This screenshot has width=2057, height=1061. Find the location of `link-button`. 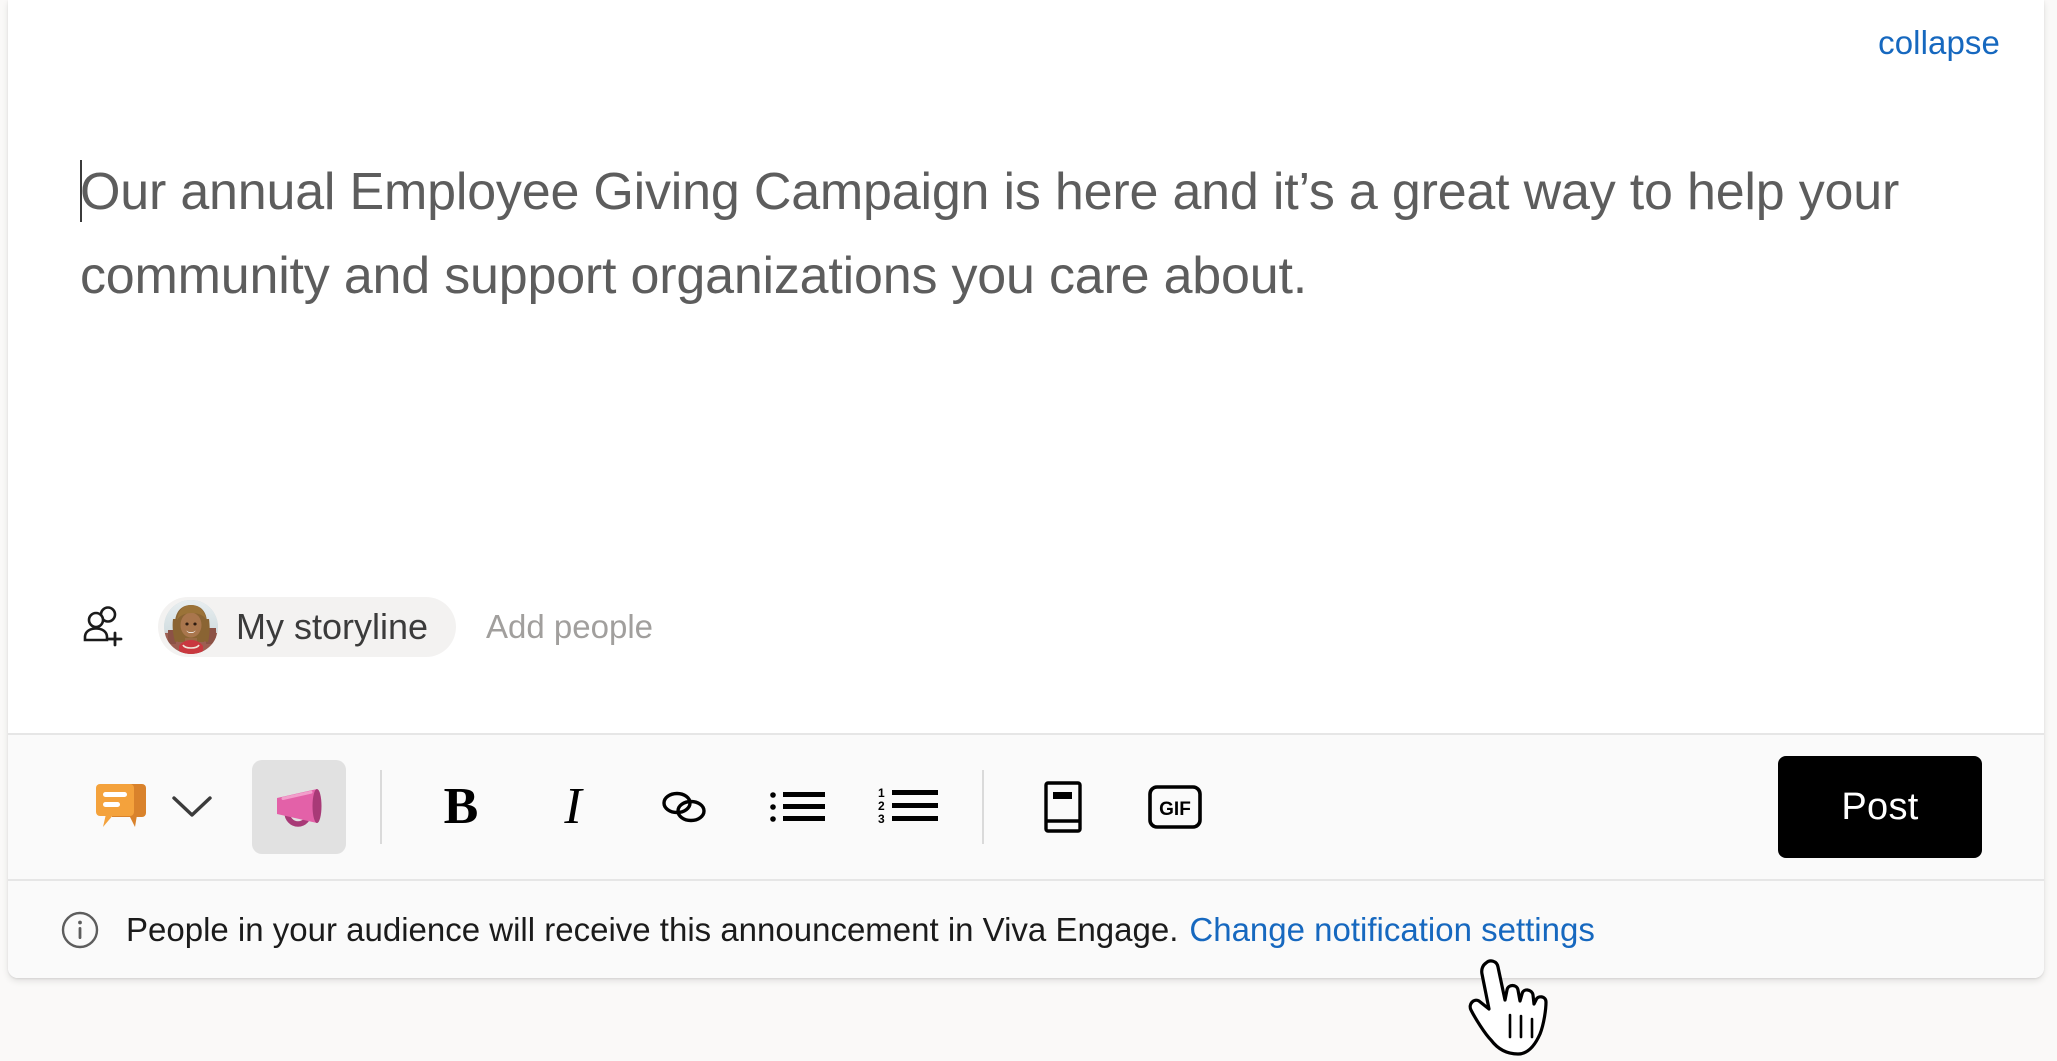

link-button is located at coordinates (685, 807).